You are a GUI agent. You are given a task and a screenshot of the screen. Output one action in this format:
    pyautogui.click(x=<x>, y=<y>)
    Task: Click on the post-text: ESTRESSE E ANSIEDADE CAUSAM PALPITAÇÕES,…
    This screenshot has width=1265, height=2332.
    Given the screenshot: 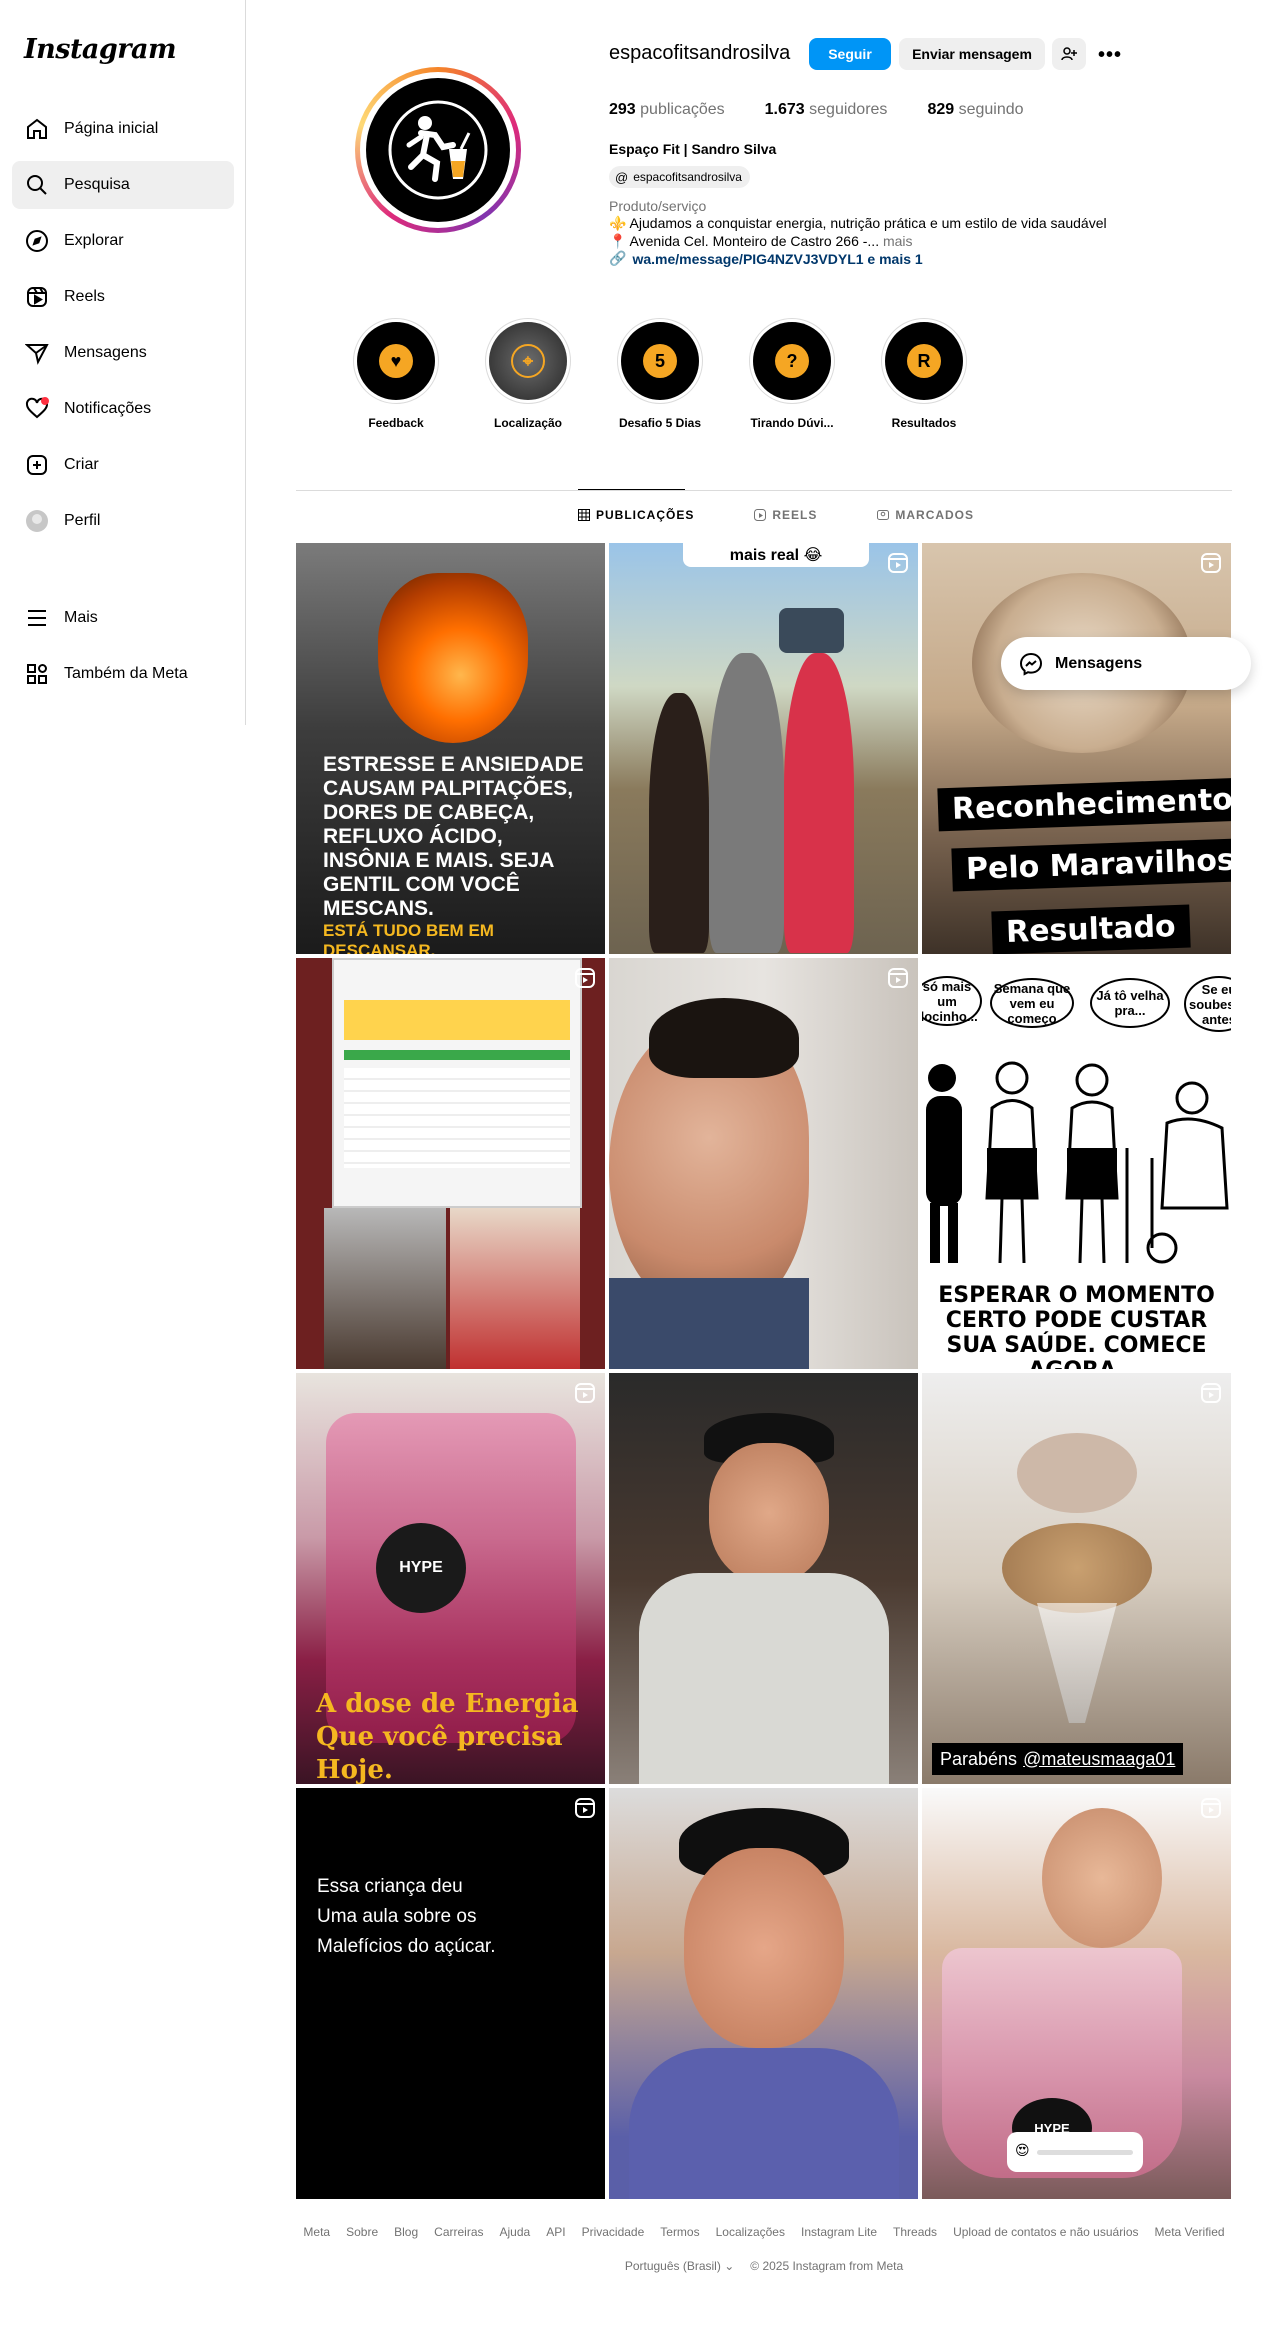 What is the action you would take?
    pyautogui.click(x=453, y=836)
    